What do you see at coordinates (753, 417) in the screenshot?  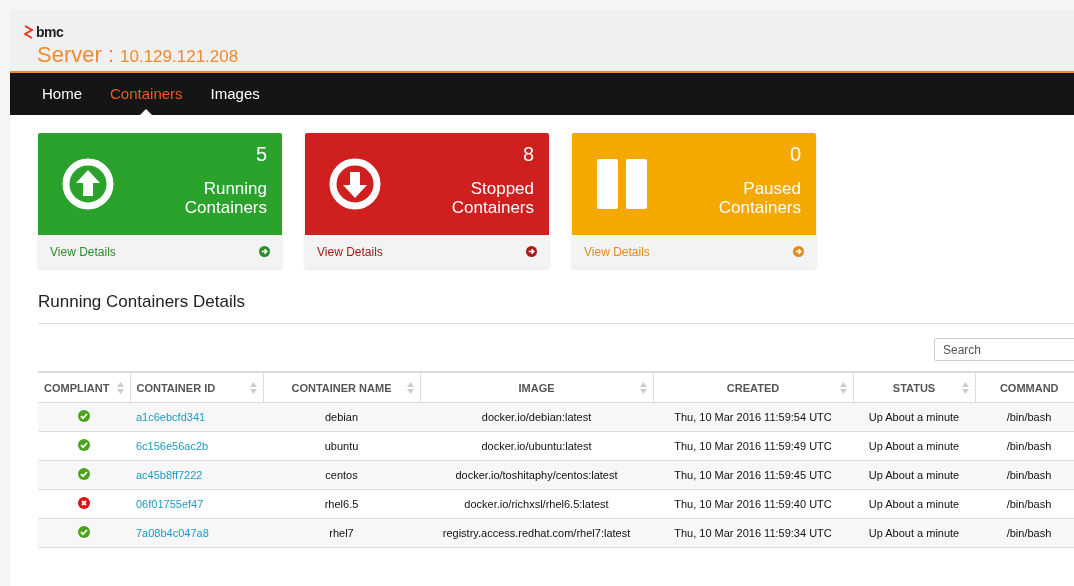 I see `table-cell: Thu, 10 Mar 2016 11:59:54 UTC` at bounding box center [753, 417].